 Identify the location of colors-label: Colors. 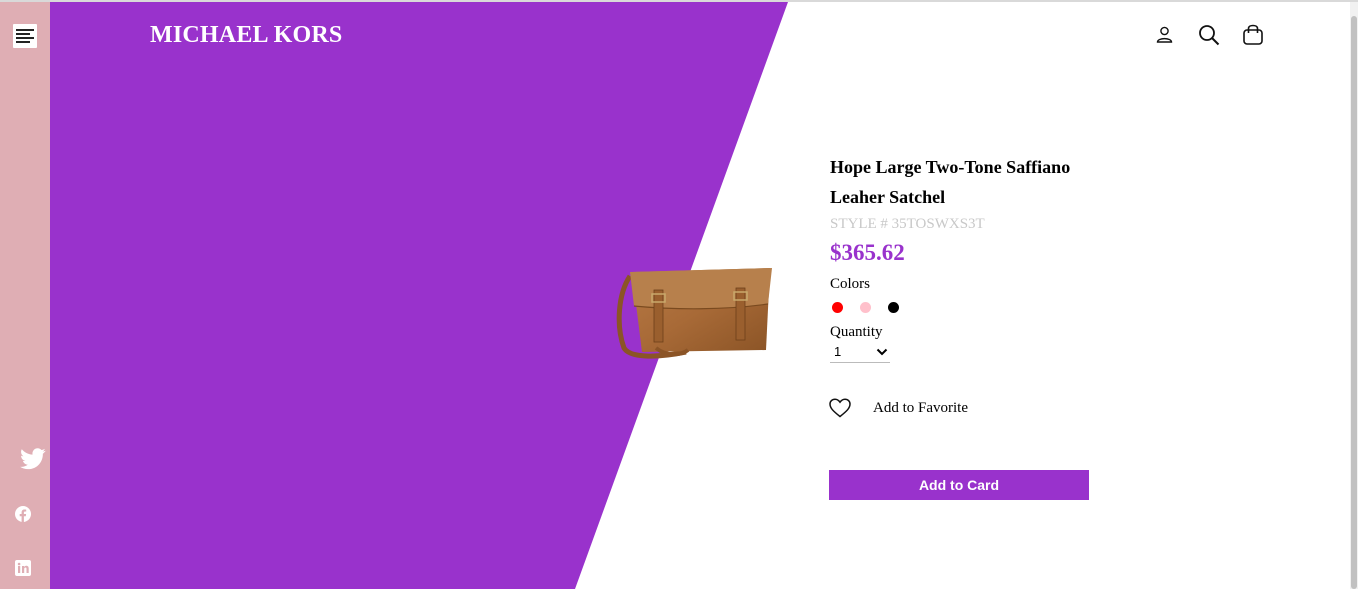
(850, 284).